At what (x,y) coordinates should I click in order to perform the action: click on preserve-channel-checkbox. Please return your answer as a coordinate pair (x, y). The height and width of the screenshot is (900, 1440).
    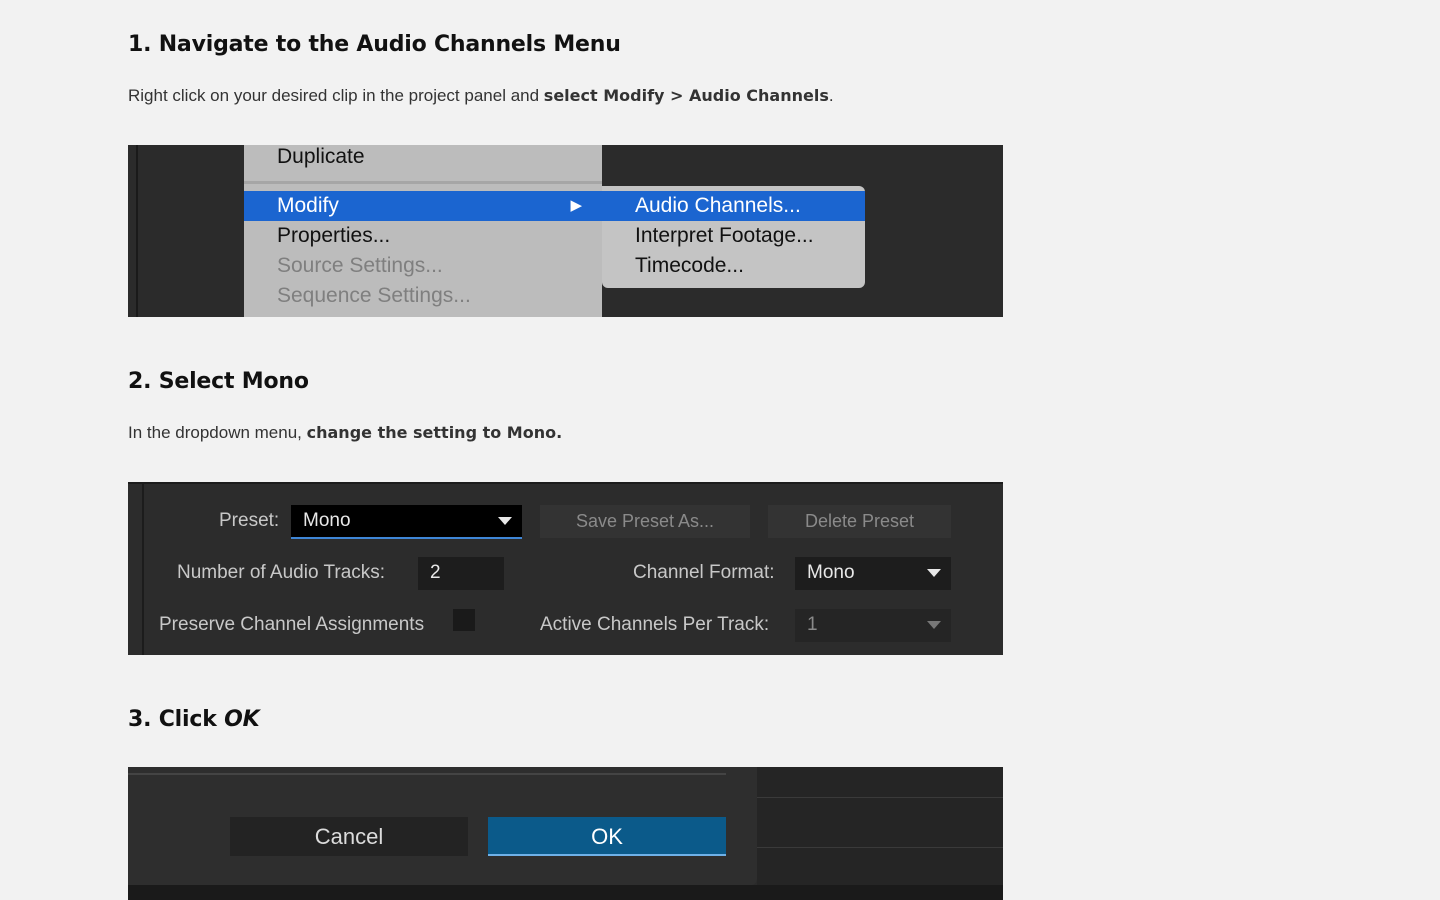
    Looking at the image, I should click on (464, 620).